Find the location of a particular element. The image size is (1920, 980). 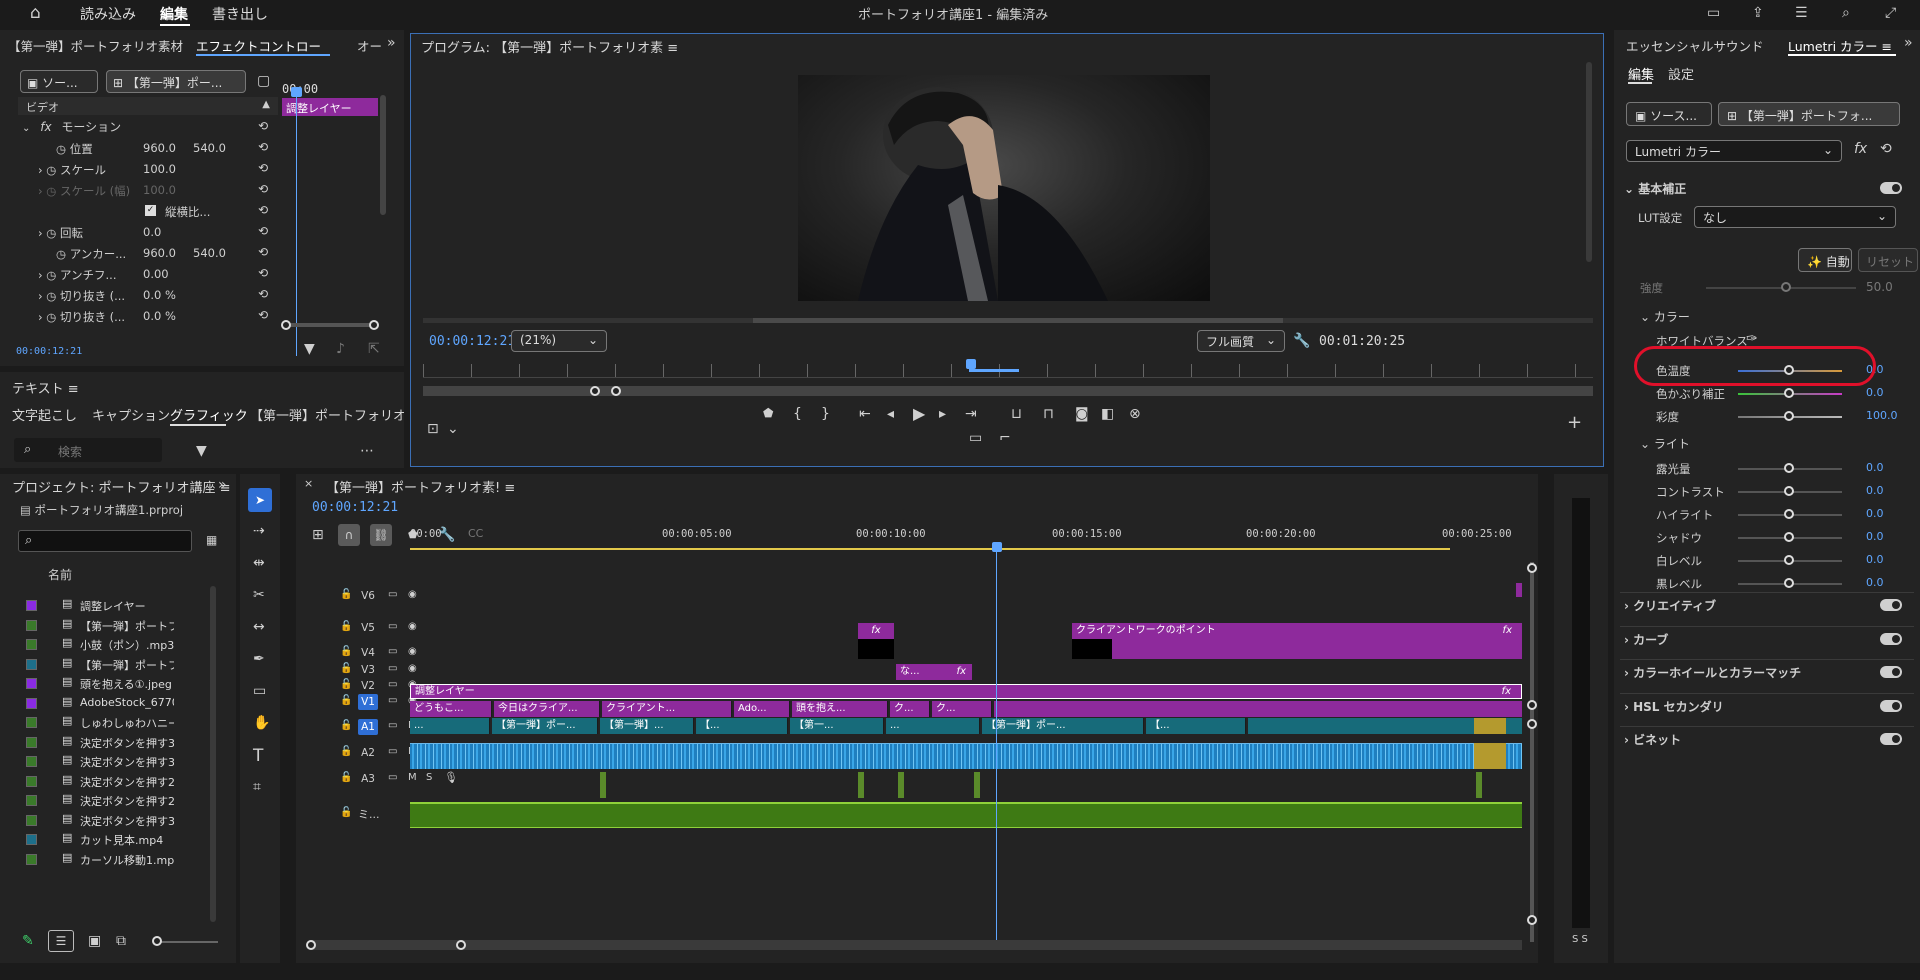

track-label-a3: A3 is located at coordinates (368, 779).